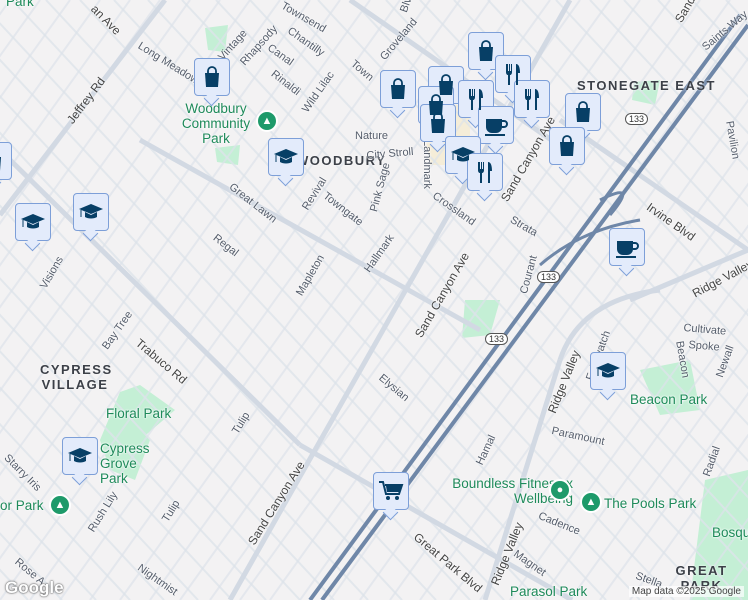 This screenshot has width=748, height=600. I want to click on map-attribution: Map data ©2025 Google, so click(686, 591).